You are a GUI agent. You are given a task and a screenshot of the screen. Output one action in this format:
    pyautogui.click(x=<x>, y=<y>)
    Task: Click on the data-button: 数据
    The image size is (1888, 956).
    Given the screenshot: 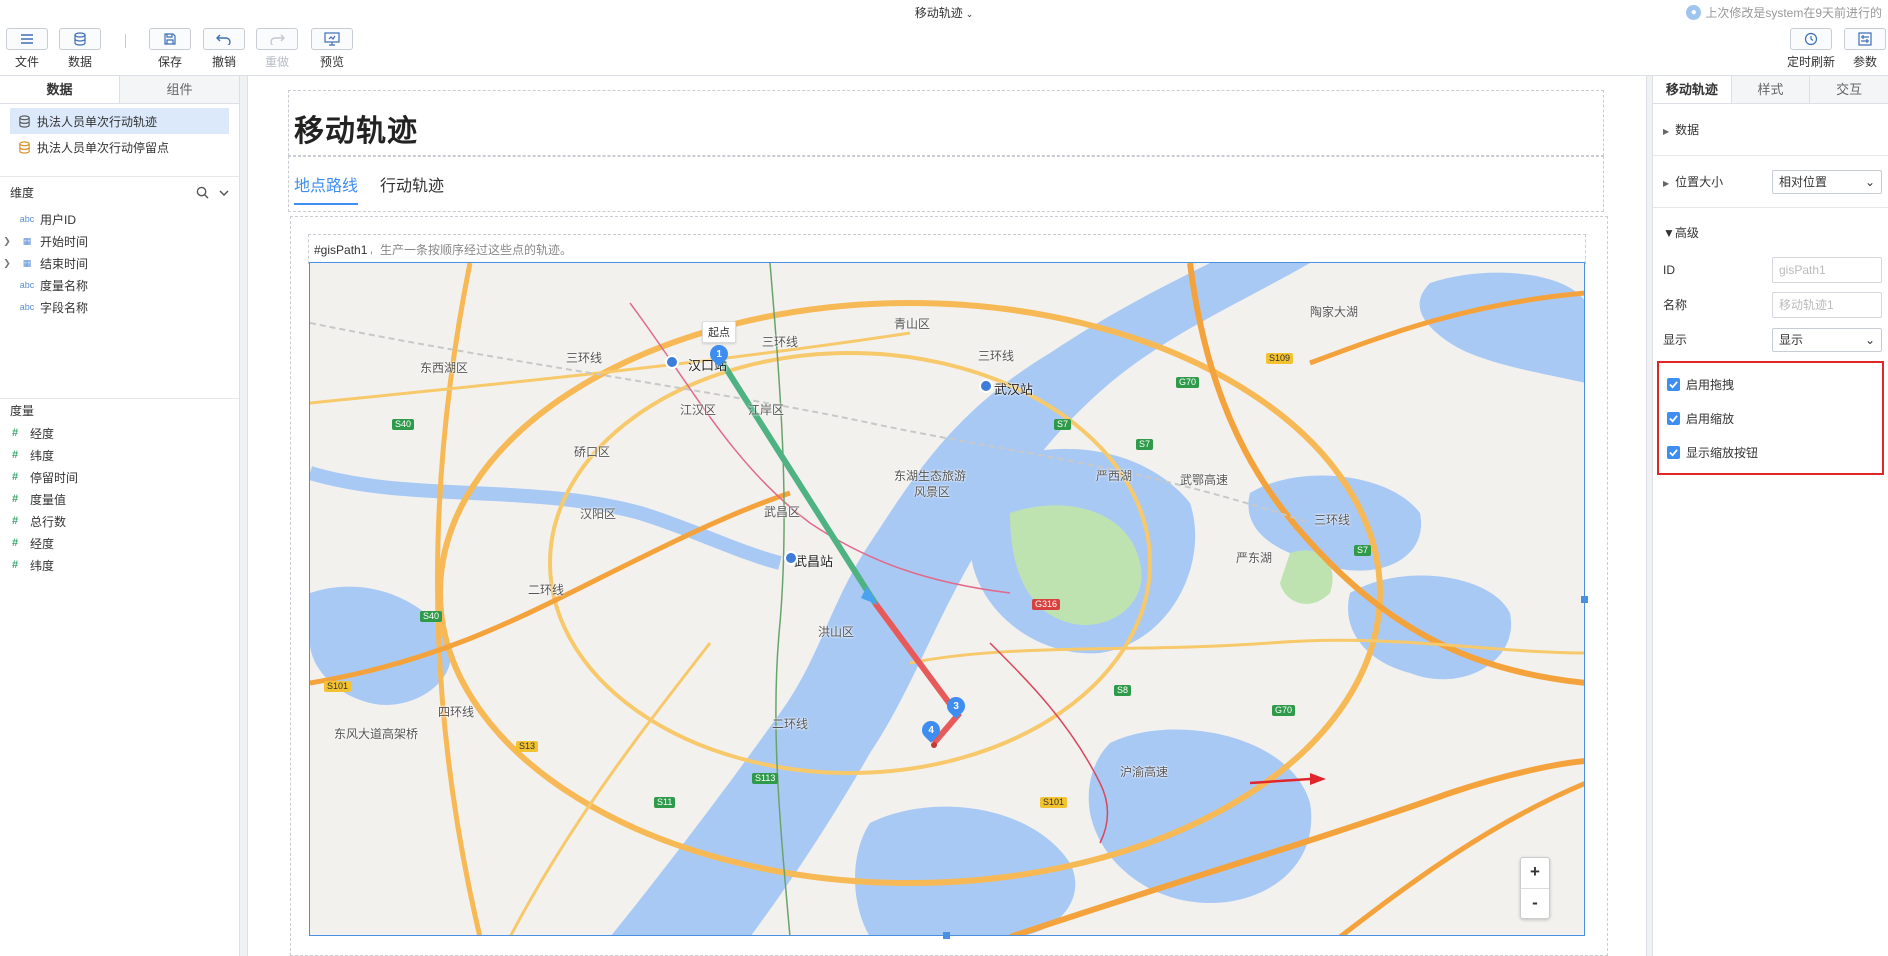 What is the action you would take?
    pyautogui.click(x=80, y=51)
    